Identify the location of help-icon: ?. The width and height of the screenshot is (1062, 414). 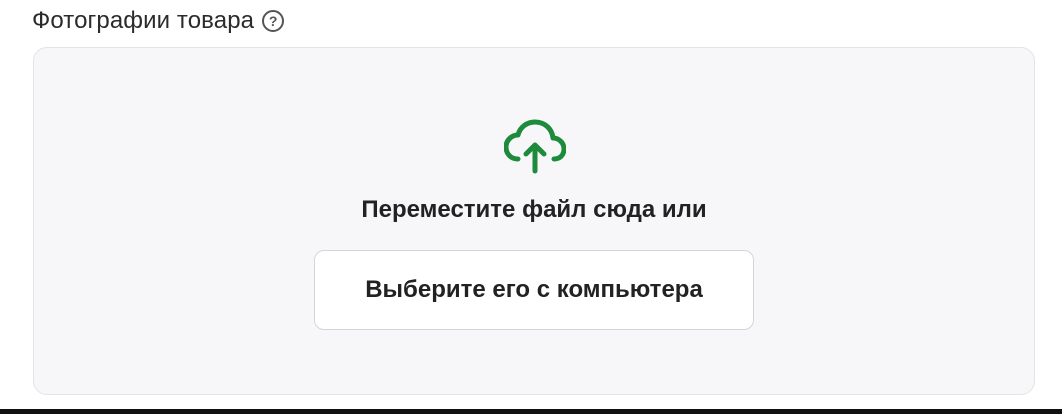
(273, 21).